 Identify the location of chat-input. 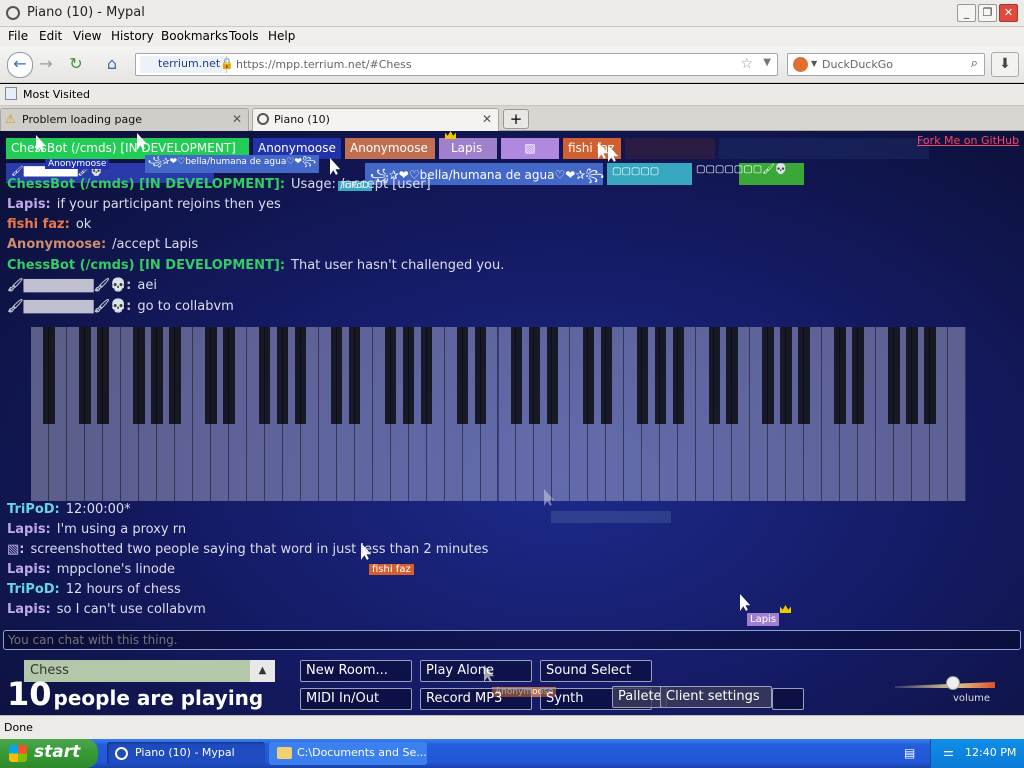
(512, 640).